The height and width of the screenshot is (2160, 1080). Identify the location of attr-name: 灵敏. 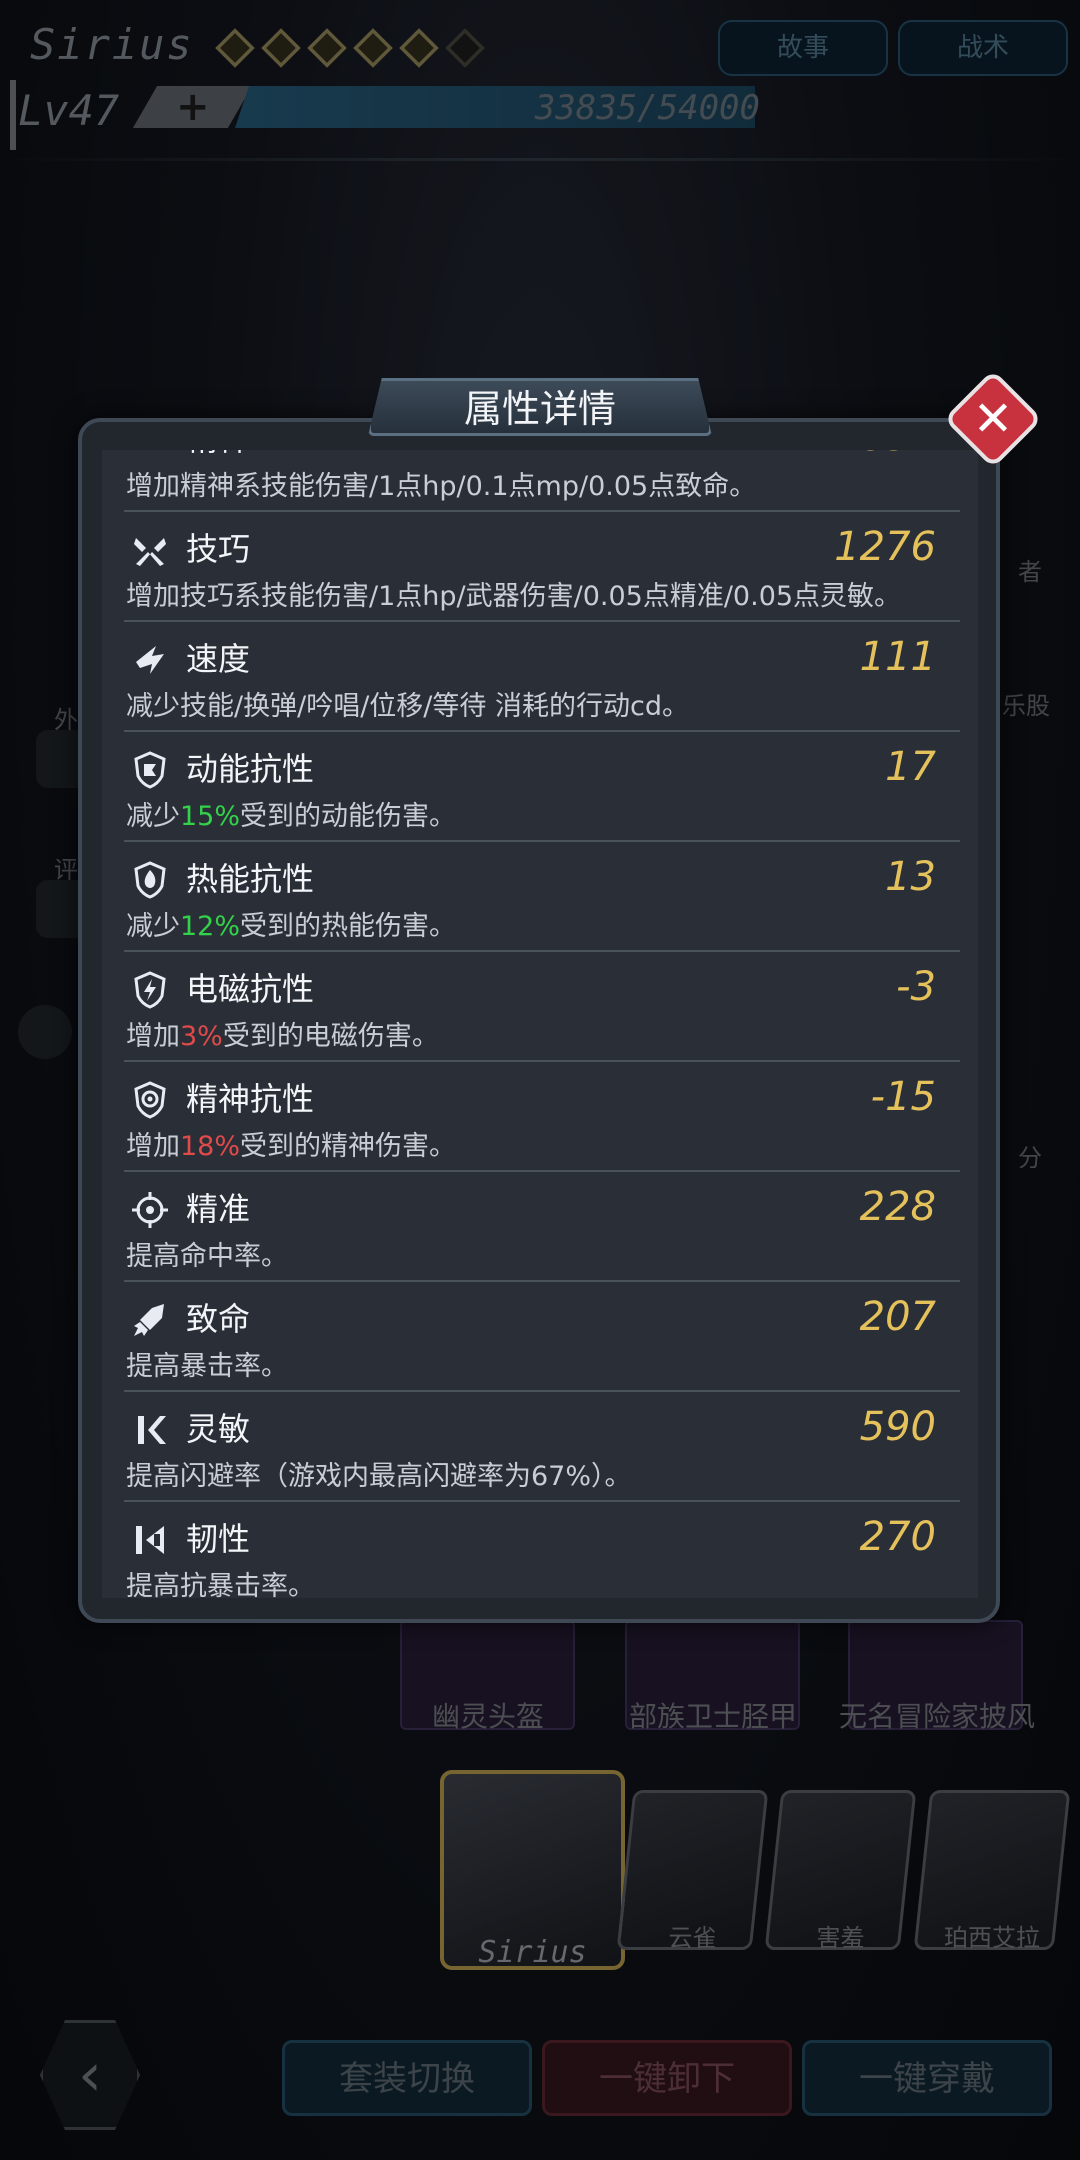
(218, 1429).